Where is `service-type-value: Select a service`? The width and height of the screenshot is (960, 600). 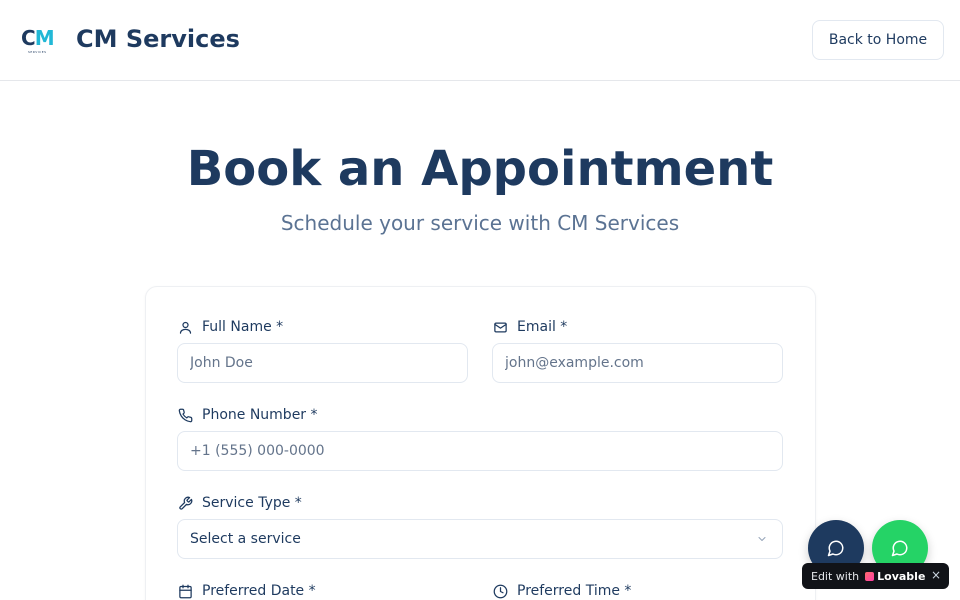 service-type-value: Select a service is located at coordinates (245, 539).